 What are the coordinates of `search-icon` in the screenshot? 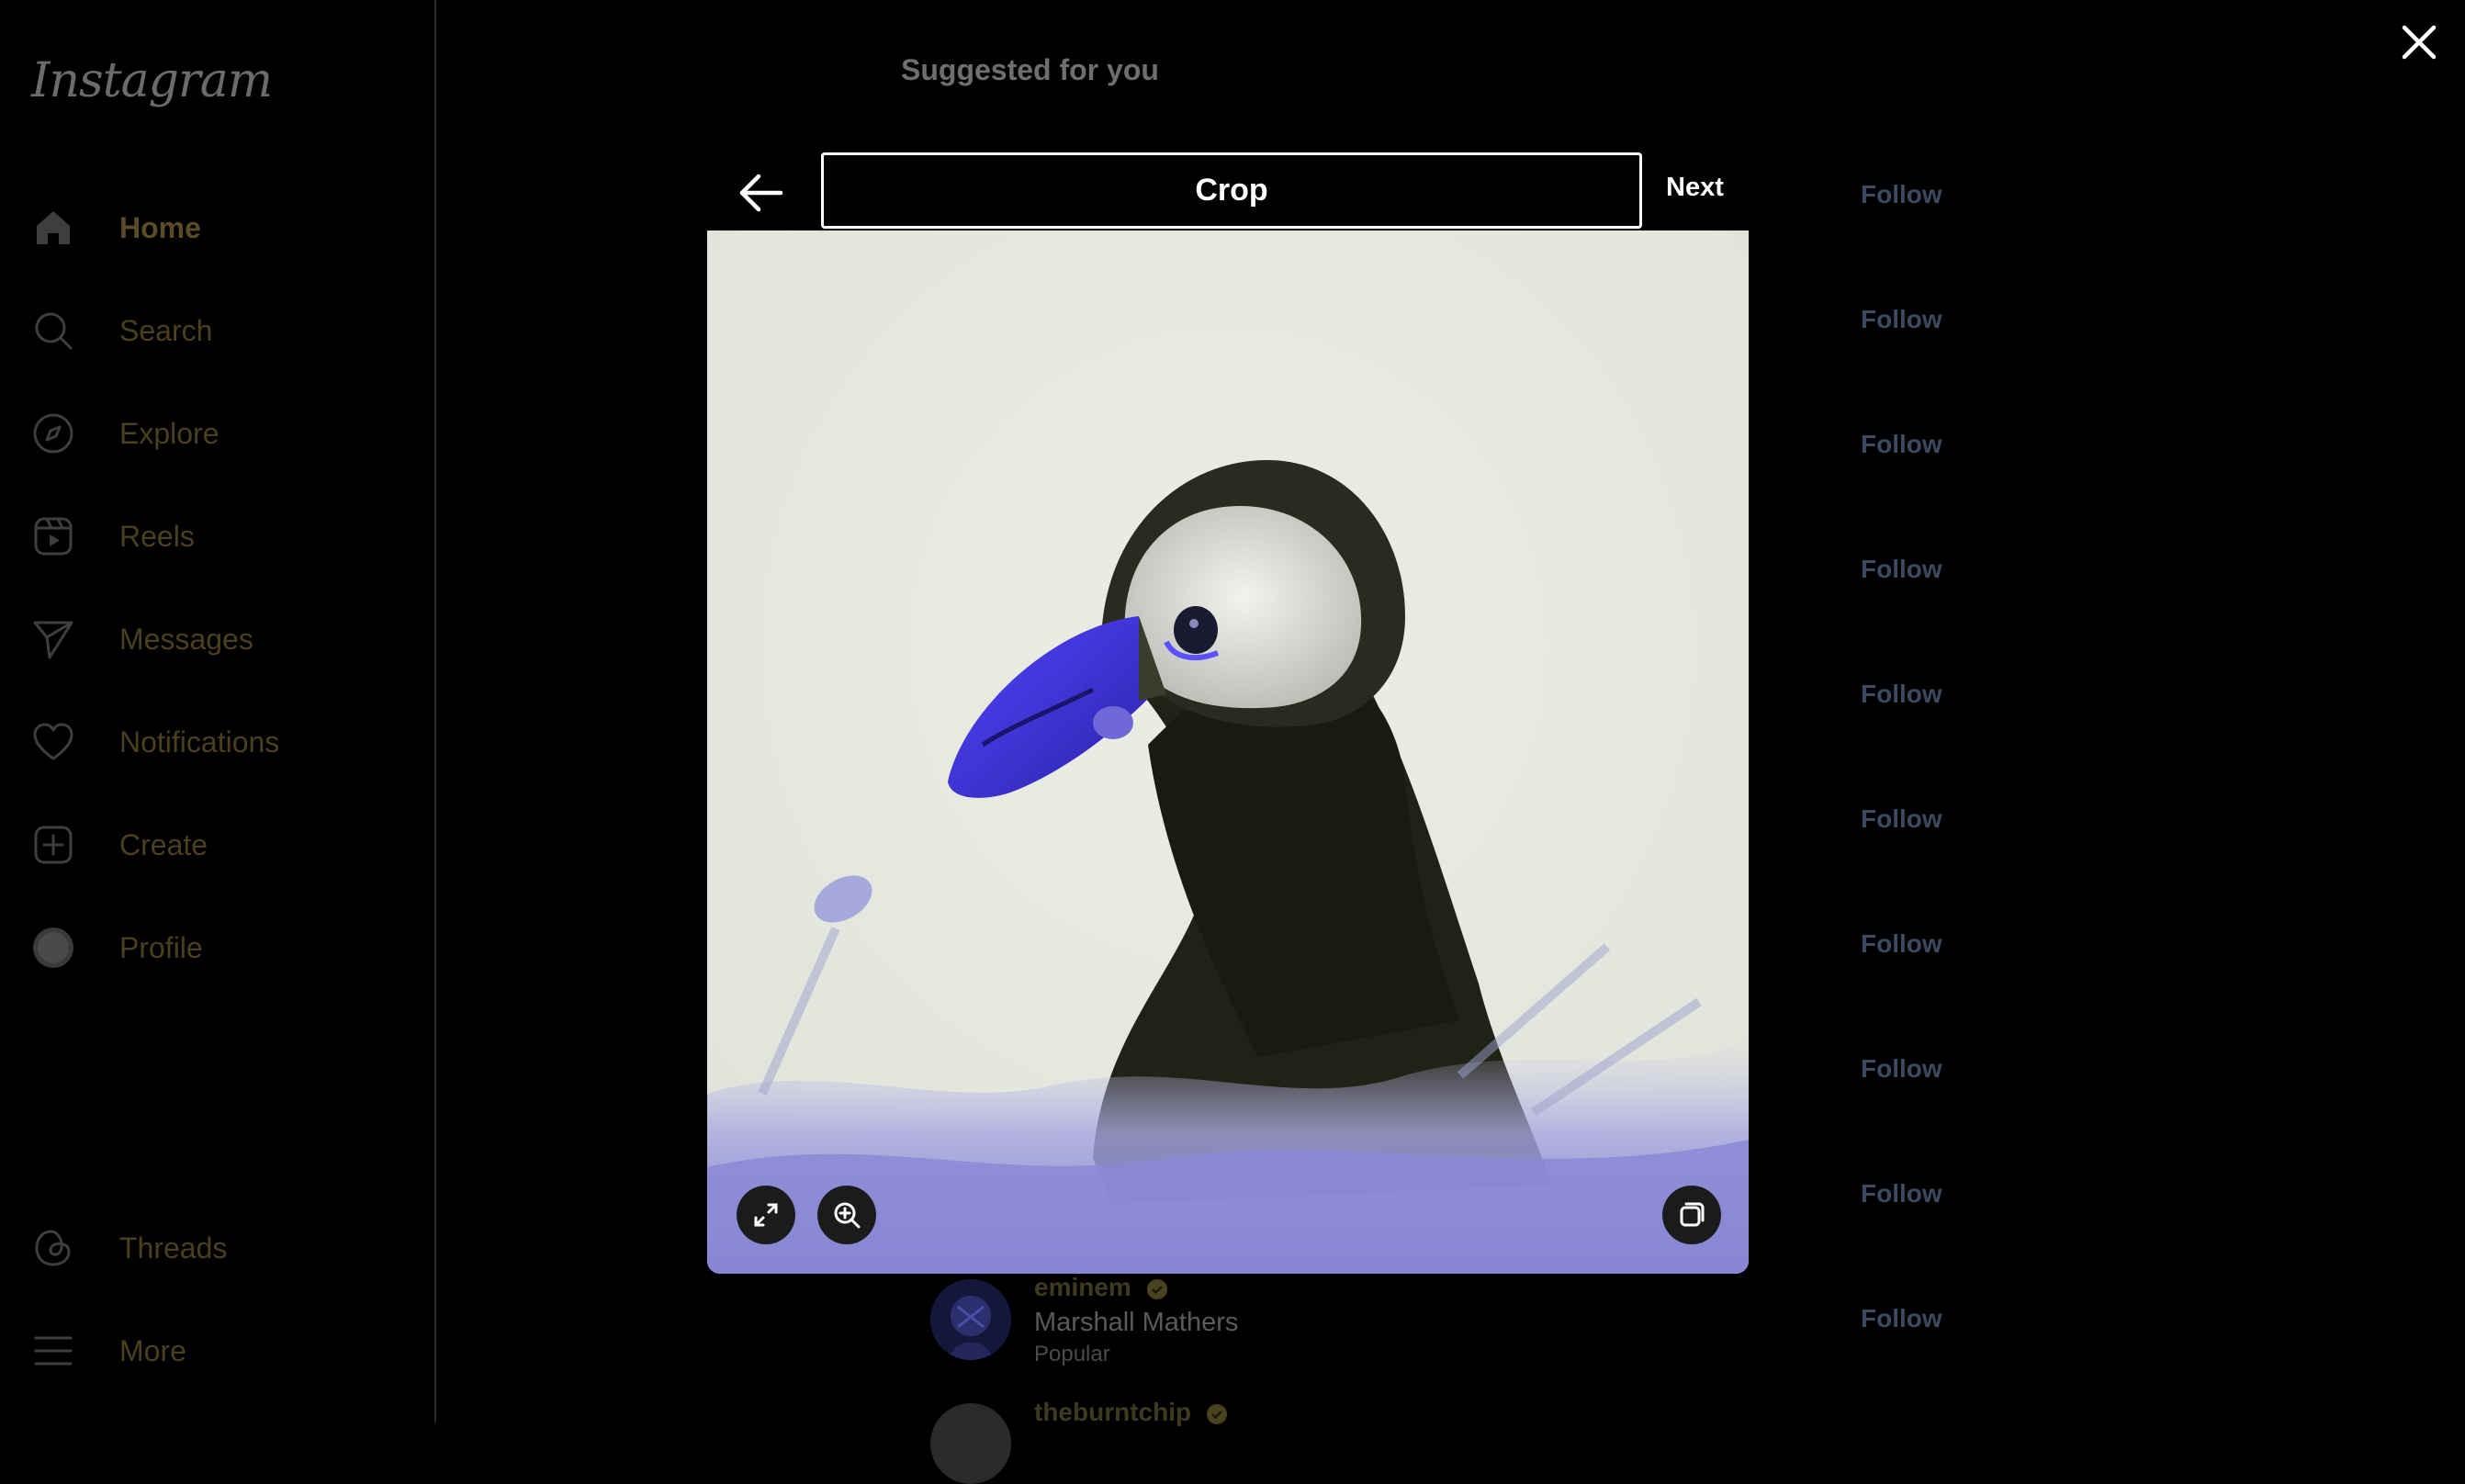 It's located at (53, 331).